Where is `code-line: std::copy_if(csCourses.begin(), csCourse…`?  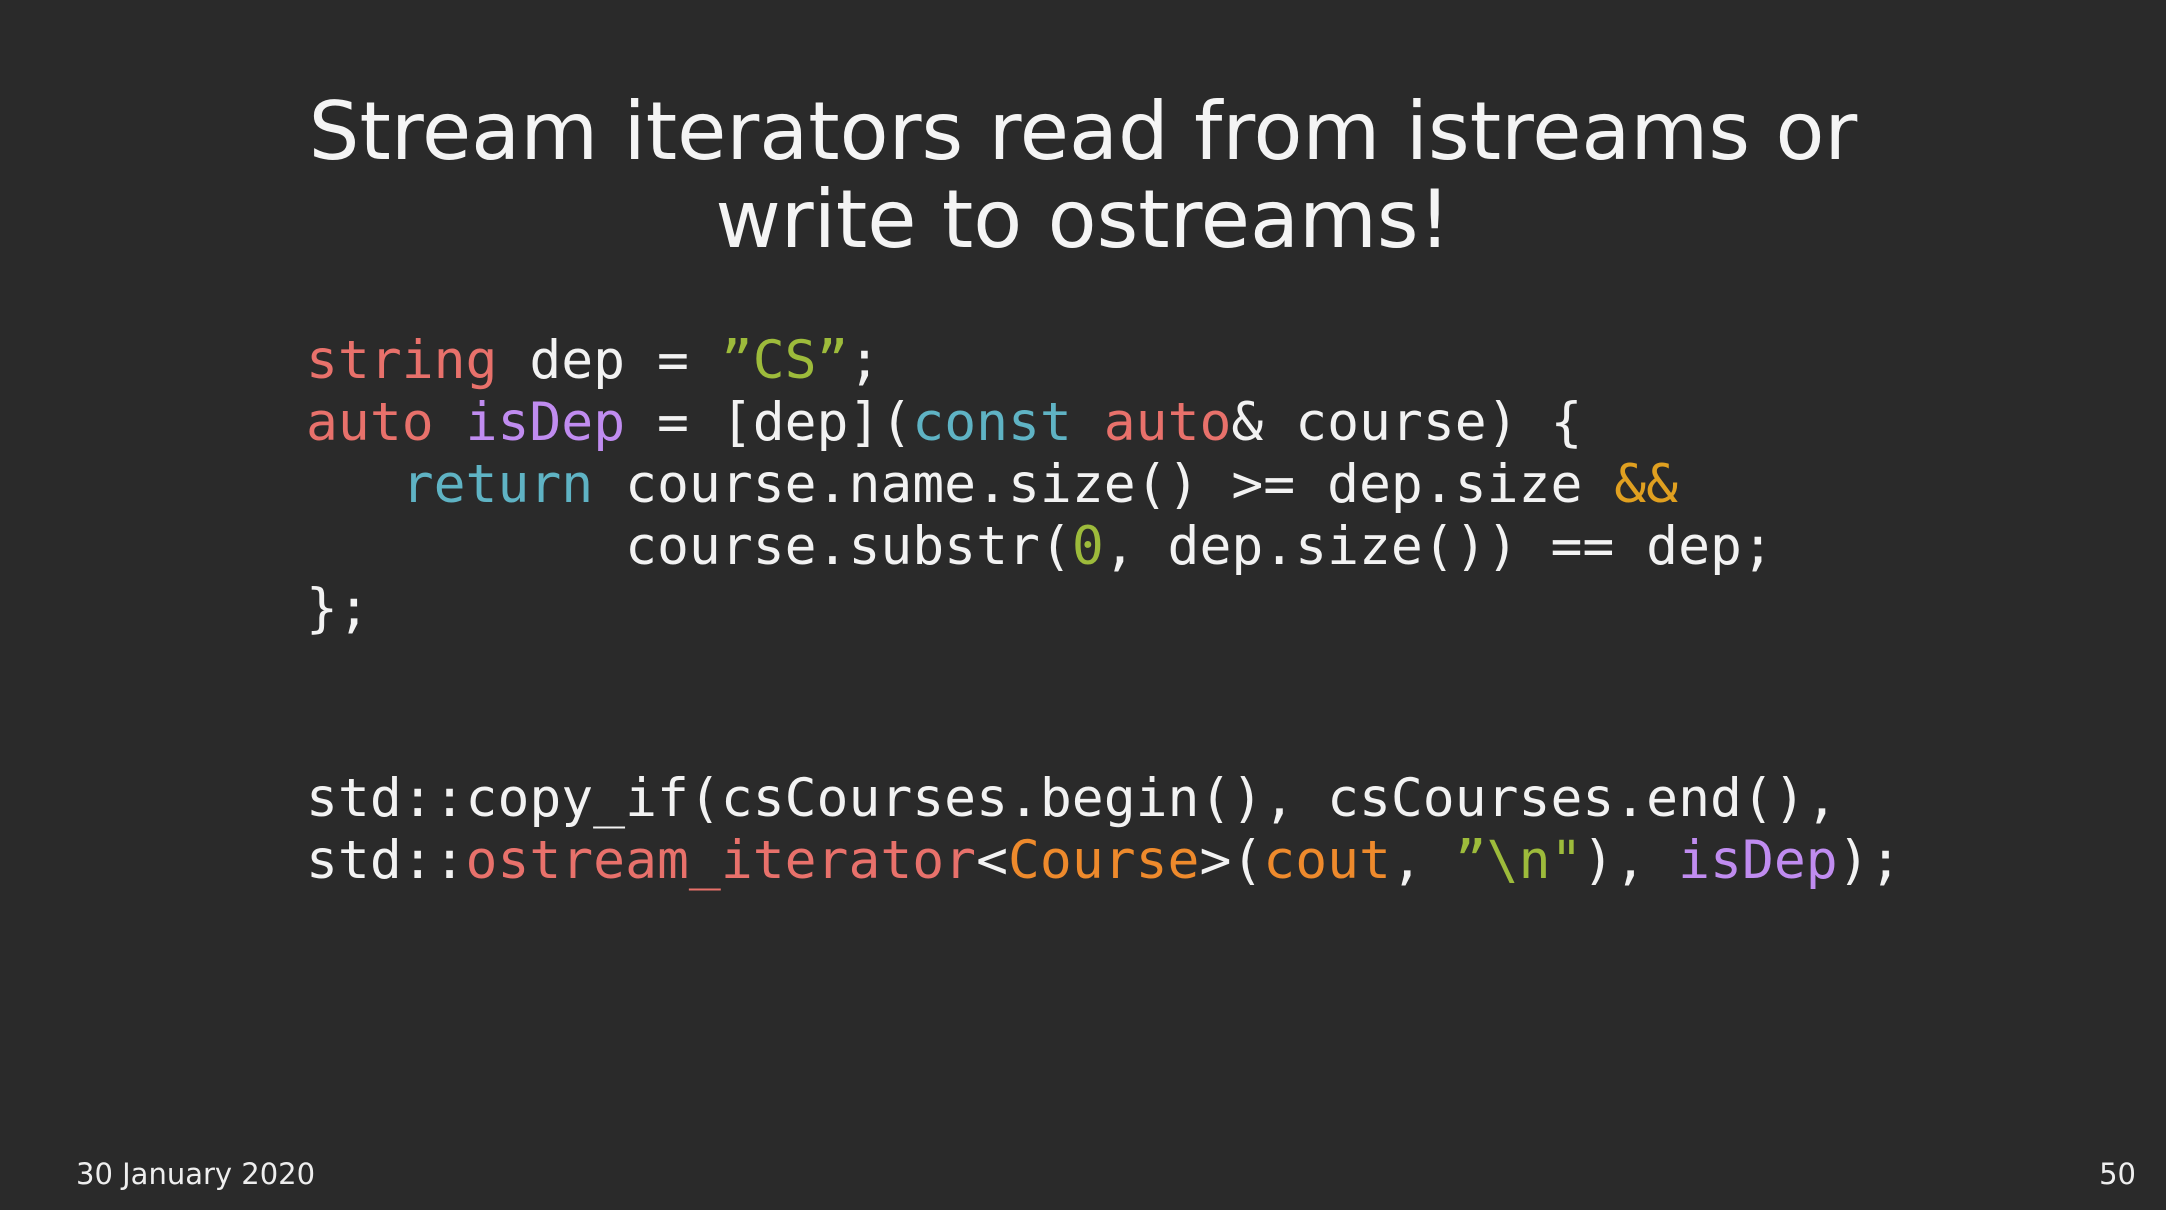 code-line: std::copy_if(csCourses.begin(), csCourse… is located at coordinates (1104, 799).